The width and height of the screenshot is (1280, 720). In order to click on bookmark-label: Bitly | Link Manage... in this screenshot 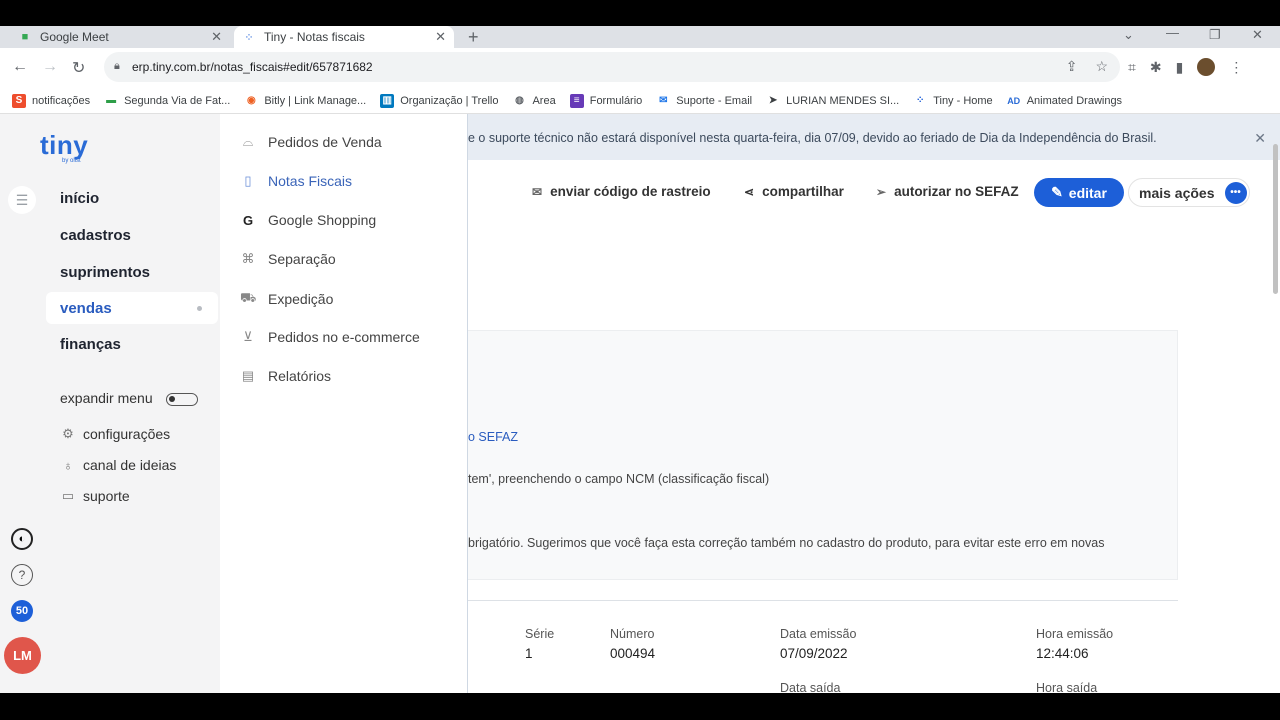, I will do `click(315, 100)`.